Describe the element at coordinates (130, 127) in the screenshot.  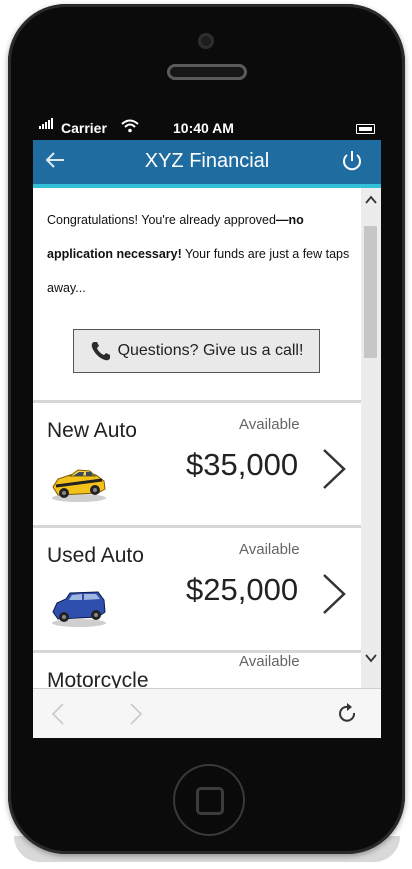
I see `wifi-icon` at that location.